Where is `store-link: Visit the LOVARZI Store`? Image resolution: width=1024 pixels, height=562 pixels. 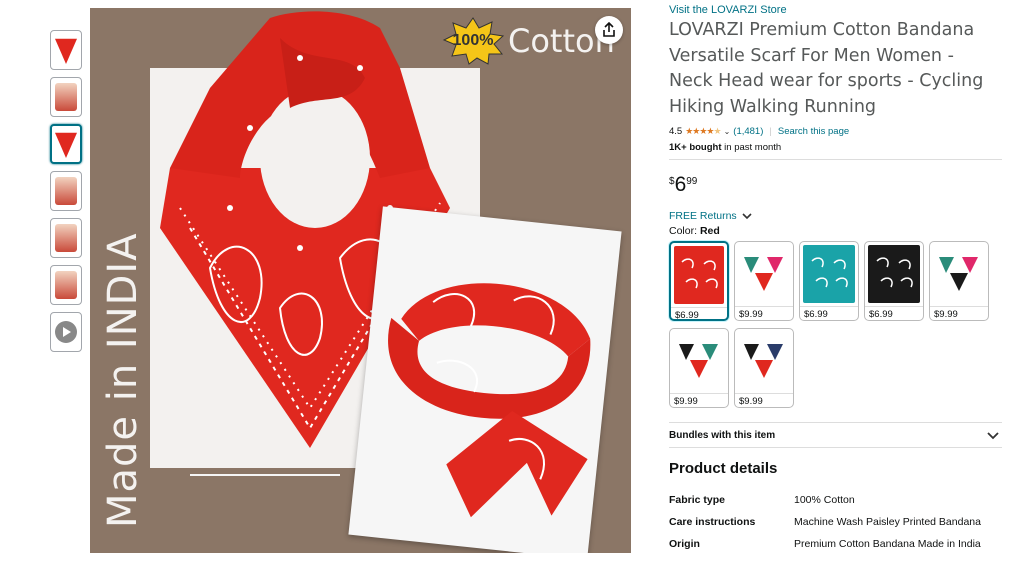 store-link: Visit the LOVARZI Store is located at coordinates (835, 10).